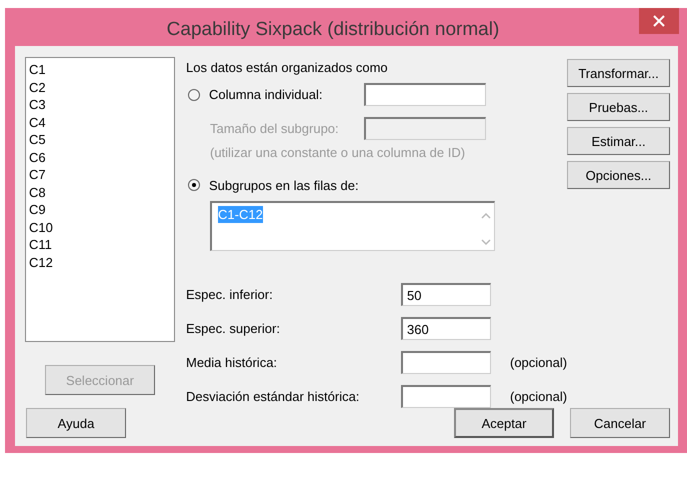 The height and width of the screenshot is (485, 687). I want to click on field-label: Media histórica:, so click(232, 362).